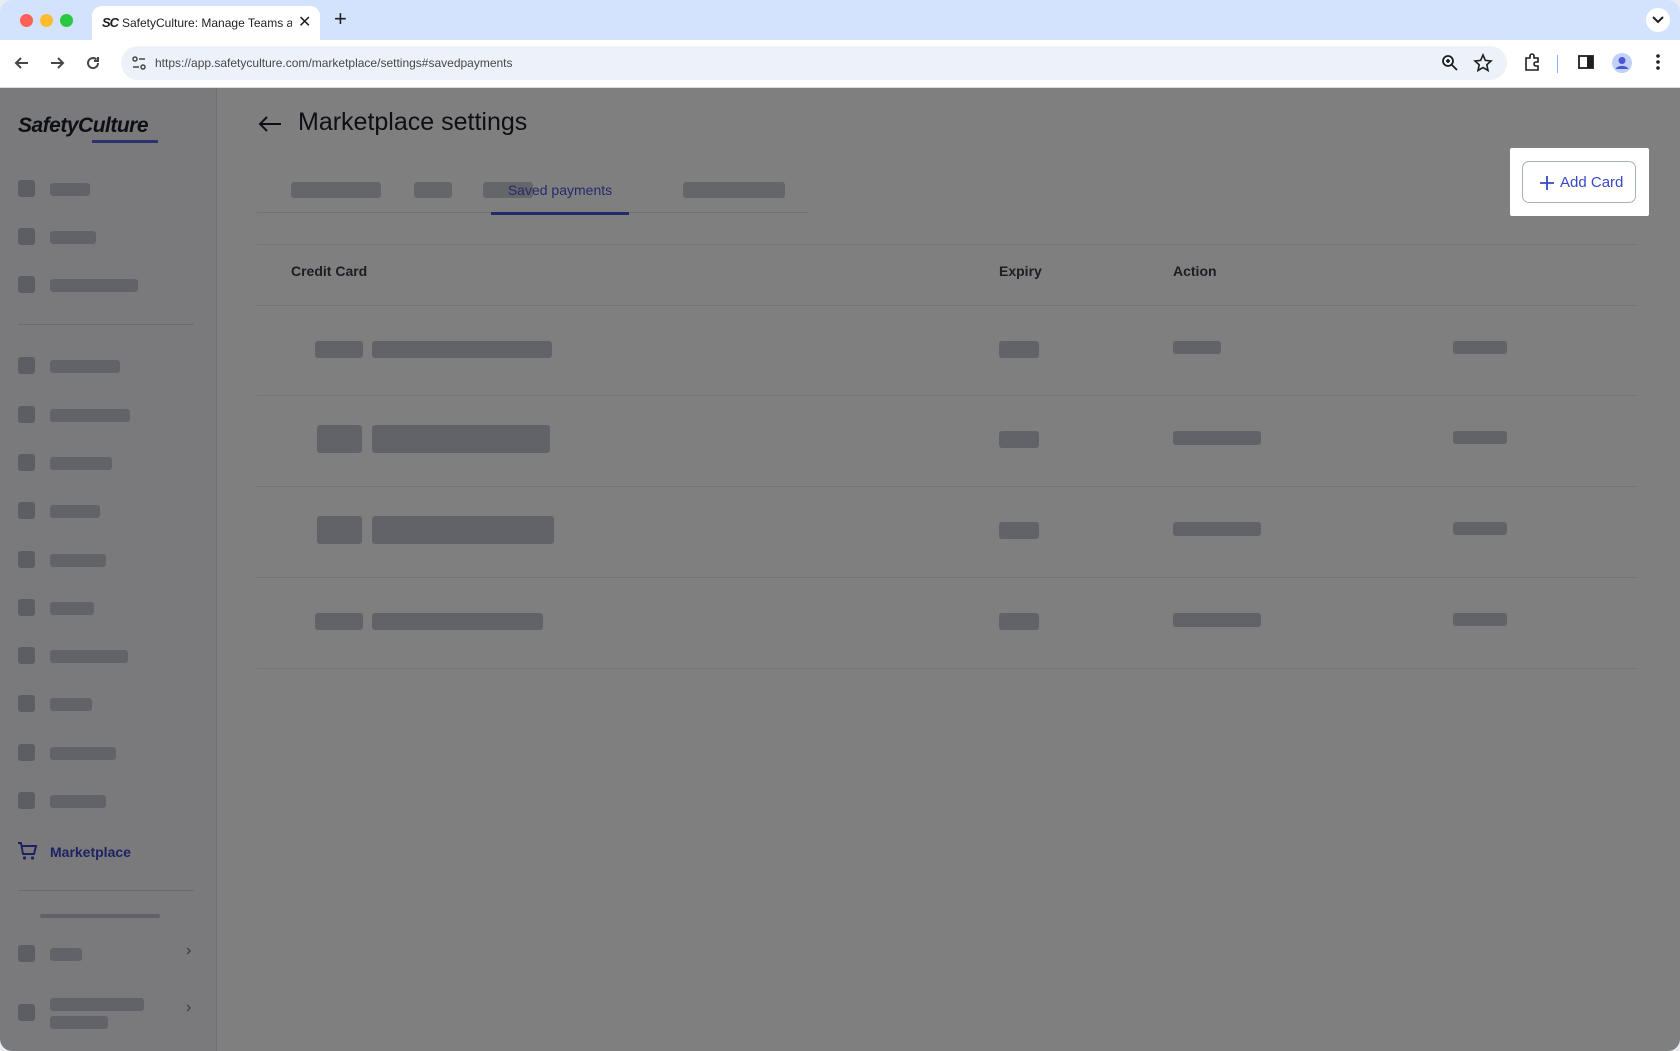  What do you see at coordinates (340, 19) in the screenshot?
I see `new-tab-button: +` at bounding box center [340, 19].